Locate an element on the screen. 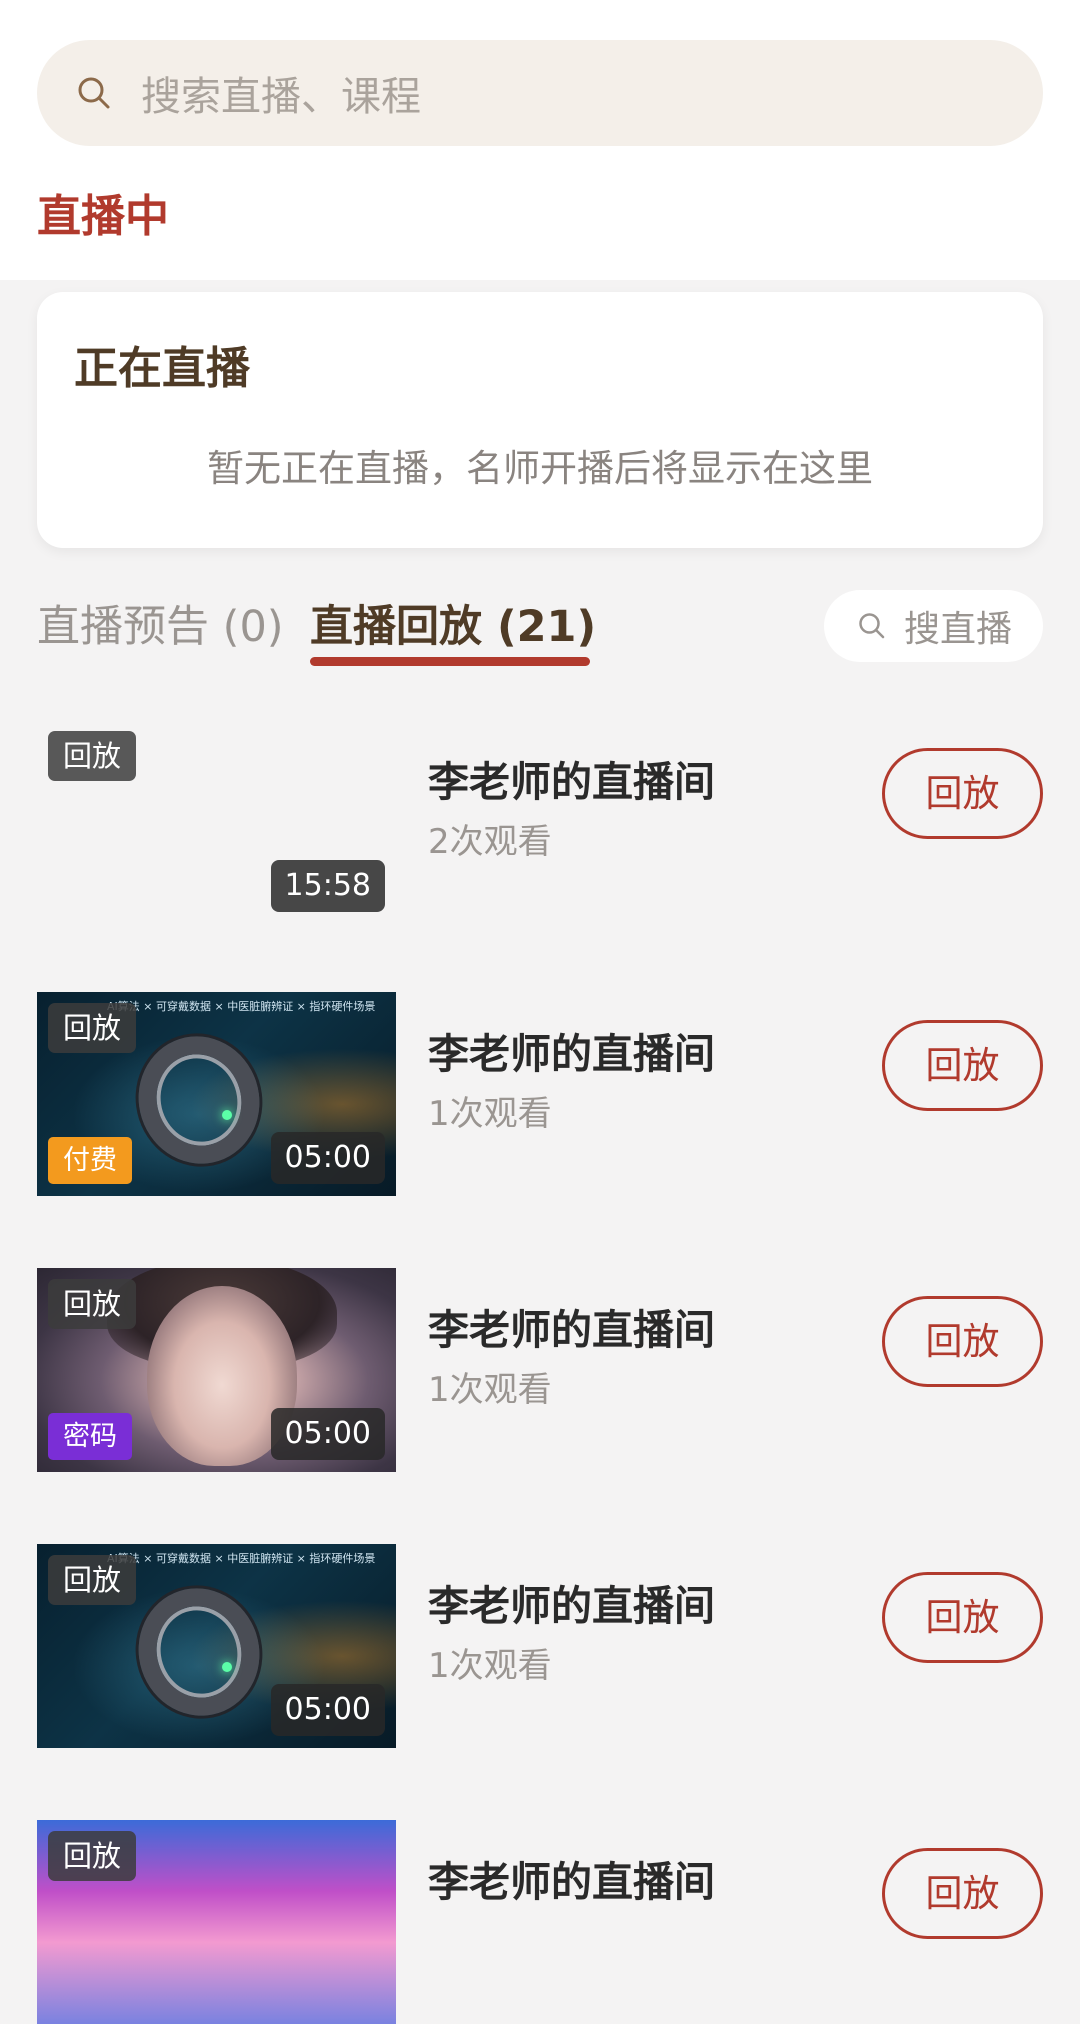 The width and height of the screenshot is (1080, 2024). section-title-live: 直播中 is located at coordinates (103, 216).